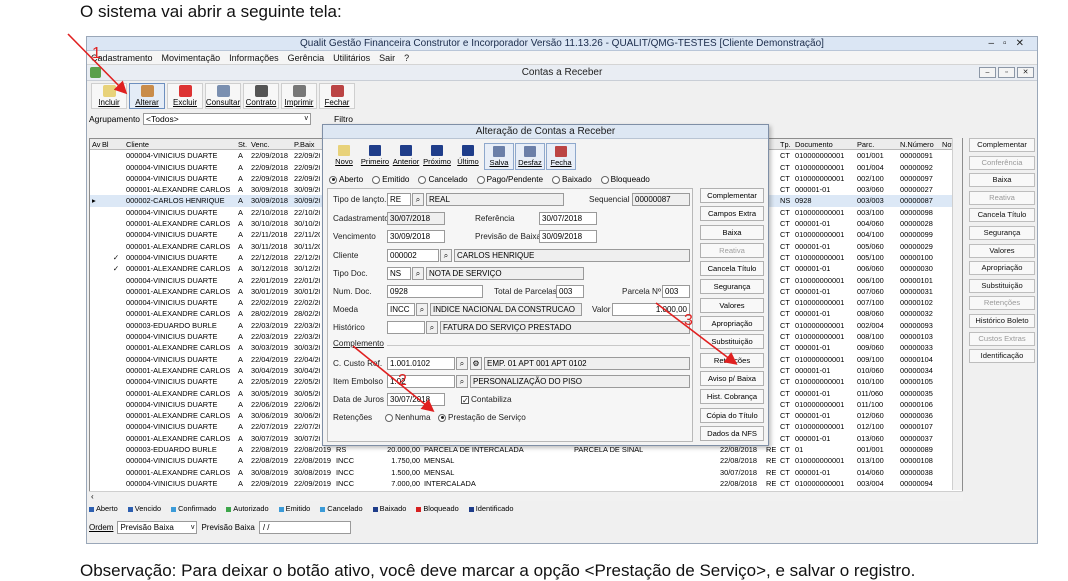 This screenshot has width=1068, height=581. What do you see at coordinates (344, 156) in the screenshot?
I see `dialog-button-0: Novo` at bounding box center [344, 156].